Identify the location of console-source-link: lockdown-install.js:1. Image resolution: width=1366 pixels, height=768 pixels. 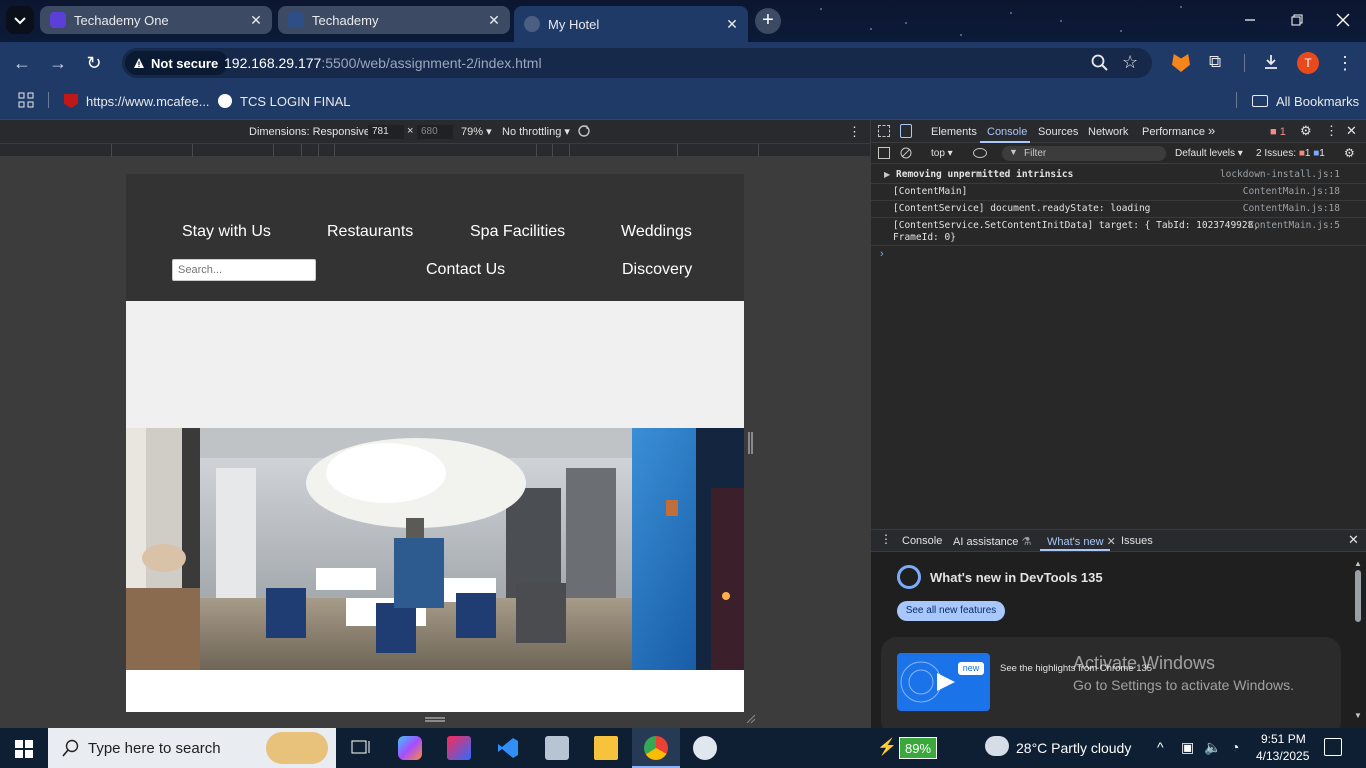
(1280, 174).